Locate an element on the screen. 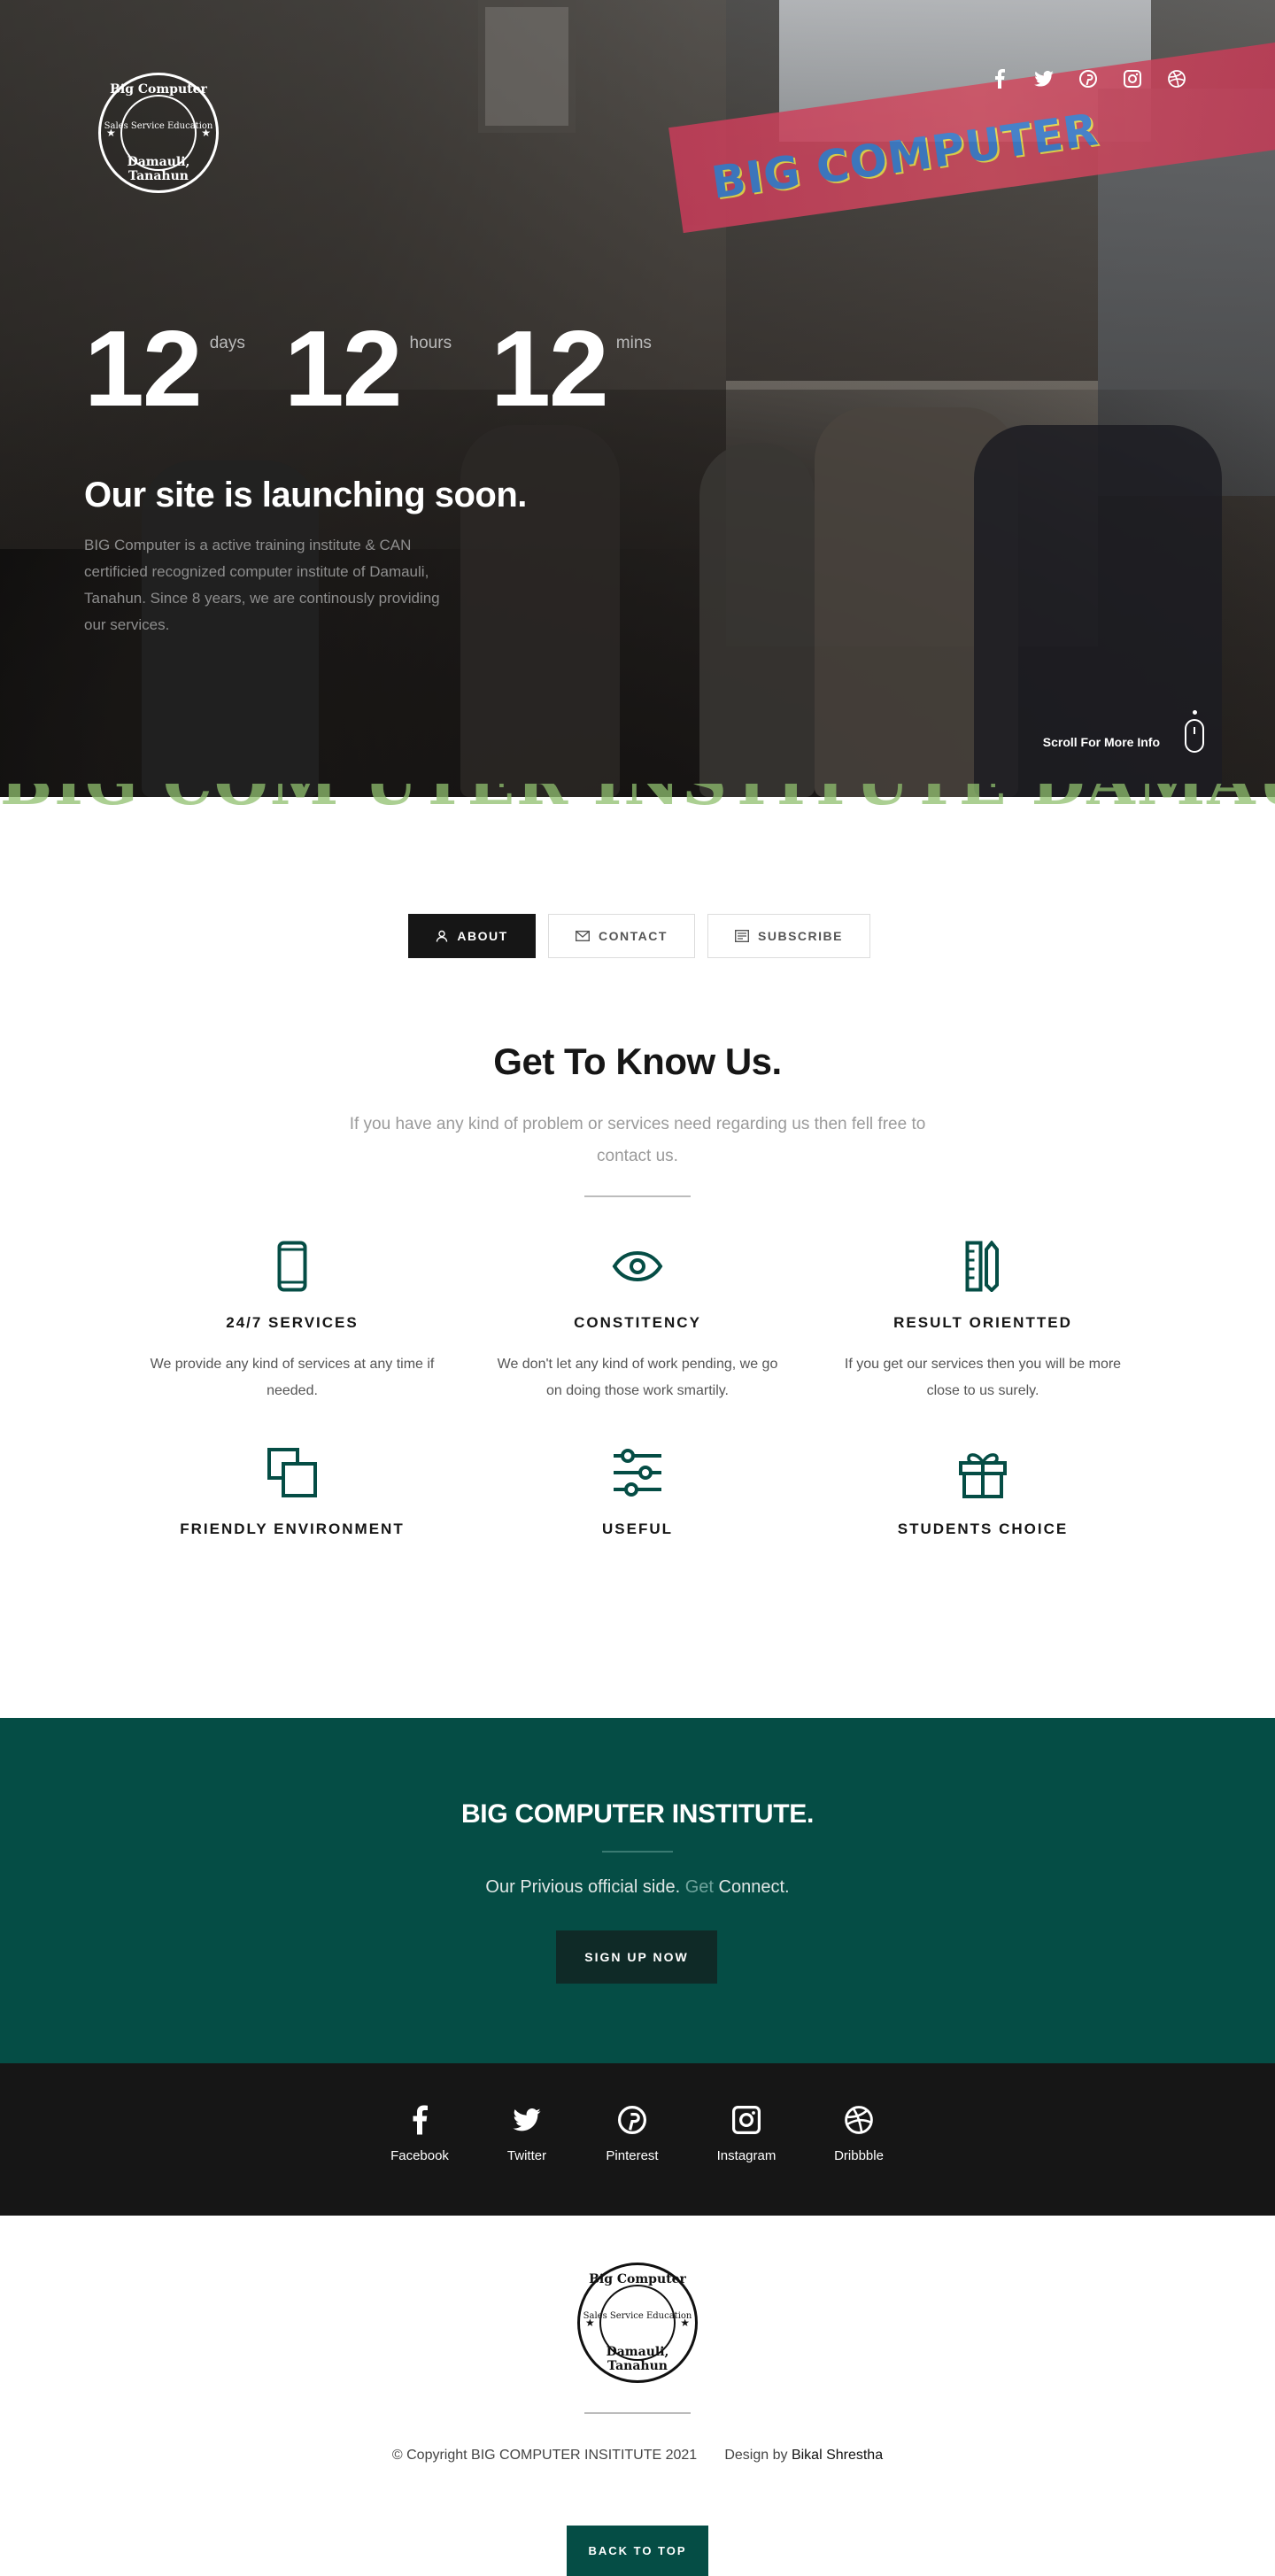 The height and width of the screenshot is (2576, 1275). footer-social-label: Dribbble is located at coordinates (859, 2155).